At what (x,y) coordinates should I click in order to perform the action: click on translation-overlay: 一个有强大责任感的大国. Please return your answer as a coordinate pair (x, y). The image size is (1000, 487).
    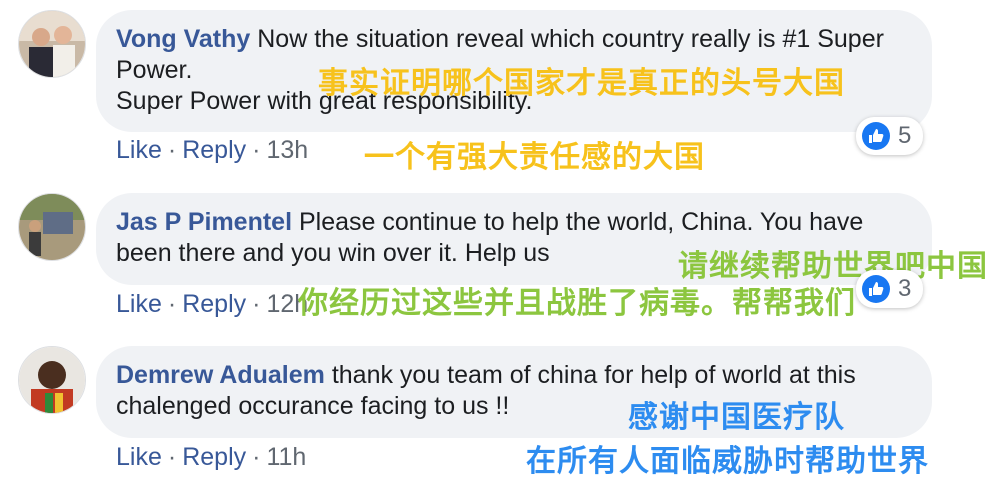
    Looking at the image, I should click on (534, 157).